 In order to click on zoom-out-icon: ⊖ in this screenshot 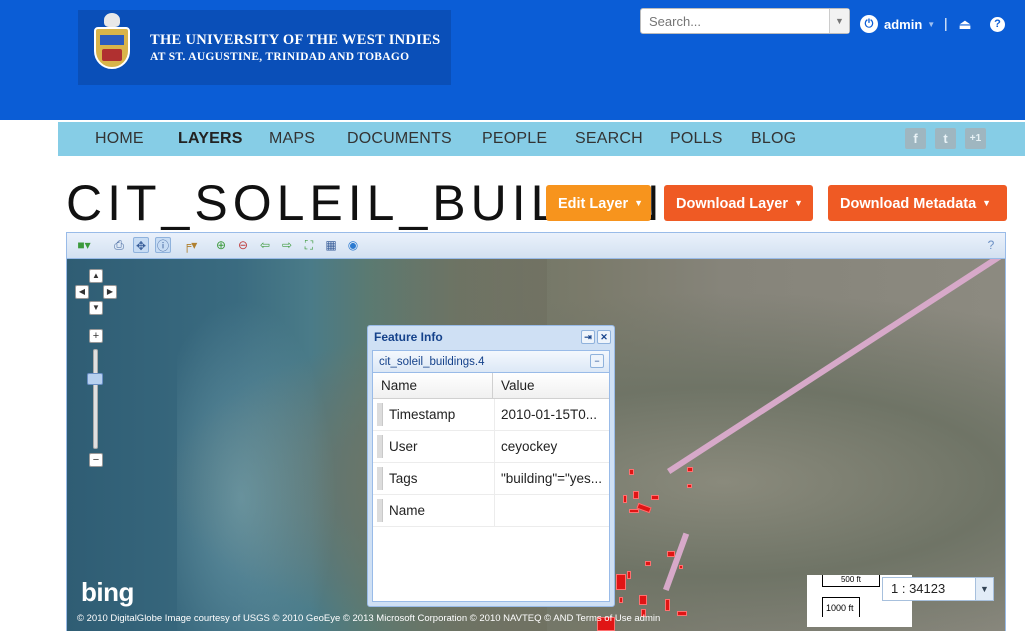, I will do `click(243, 245)`.